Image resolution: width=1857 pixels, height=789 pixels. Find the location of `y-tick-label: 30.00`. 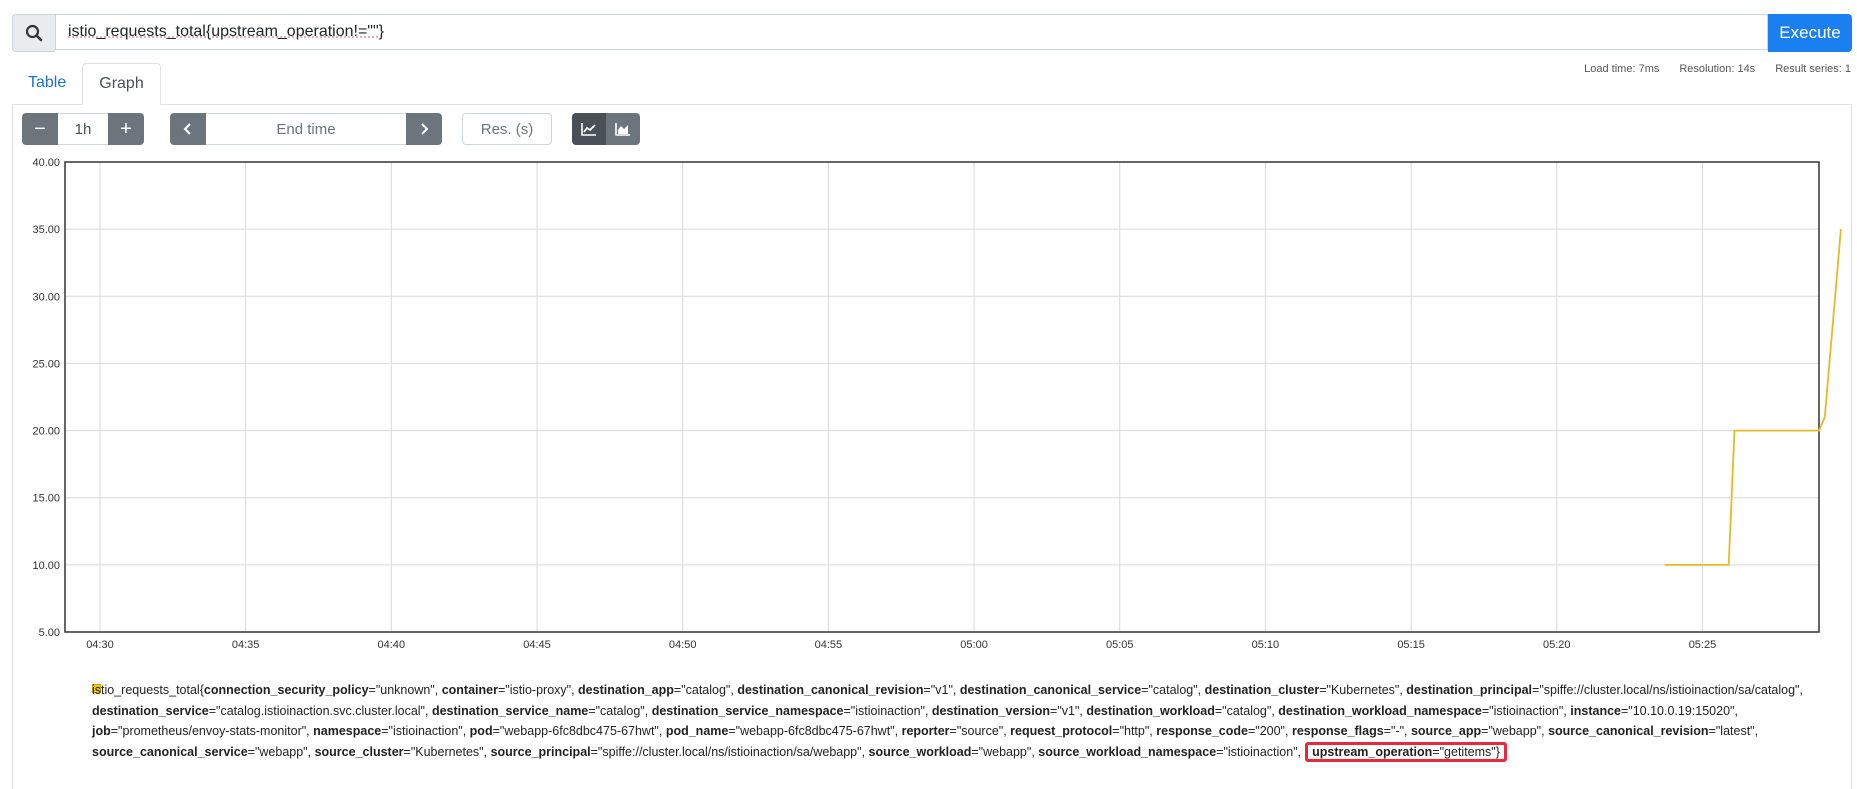

y-tick-label: 30.00 is located at coordinates (46, 297).